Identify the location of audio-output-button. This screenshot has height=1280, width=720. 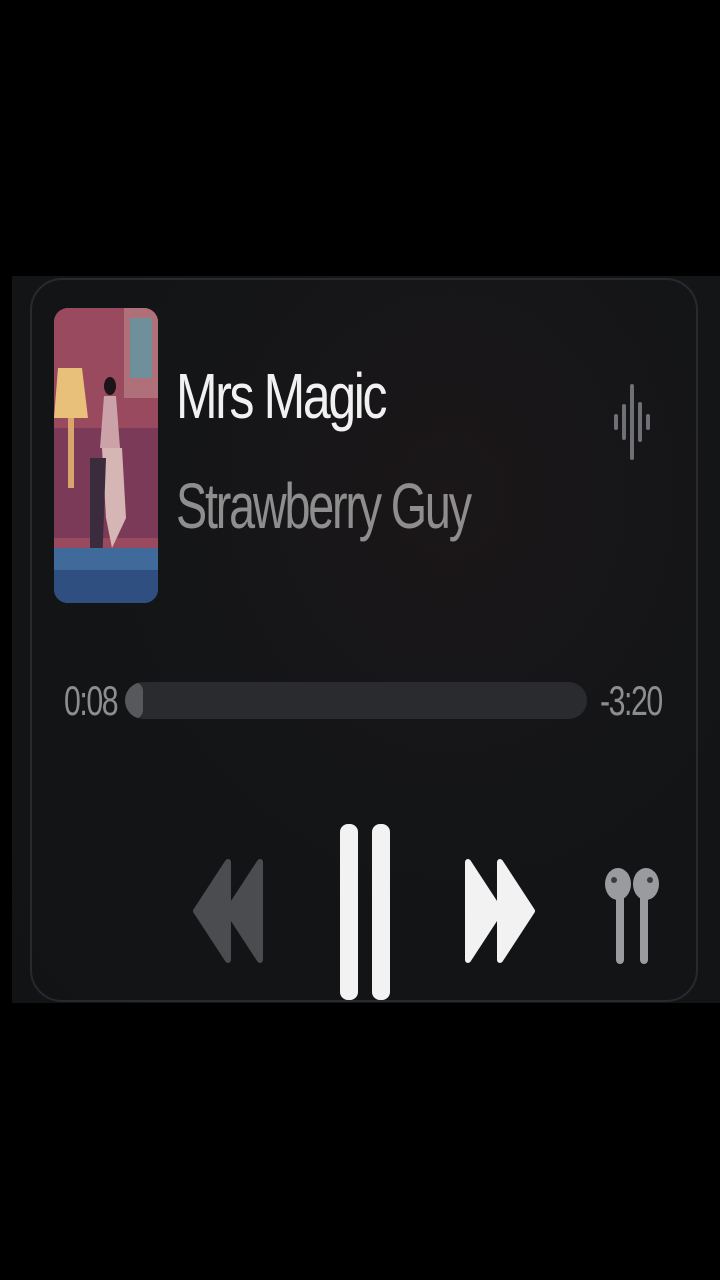
(632, 915).